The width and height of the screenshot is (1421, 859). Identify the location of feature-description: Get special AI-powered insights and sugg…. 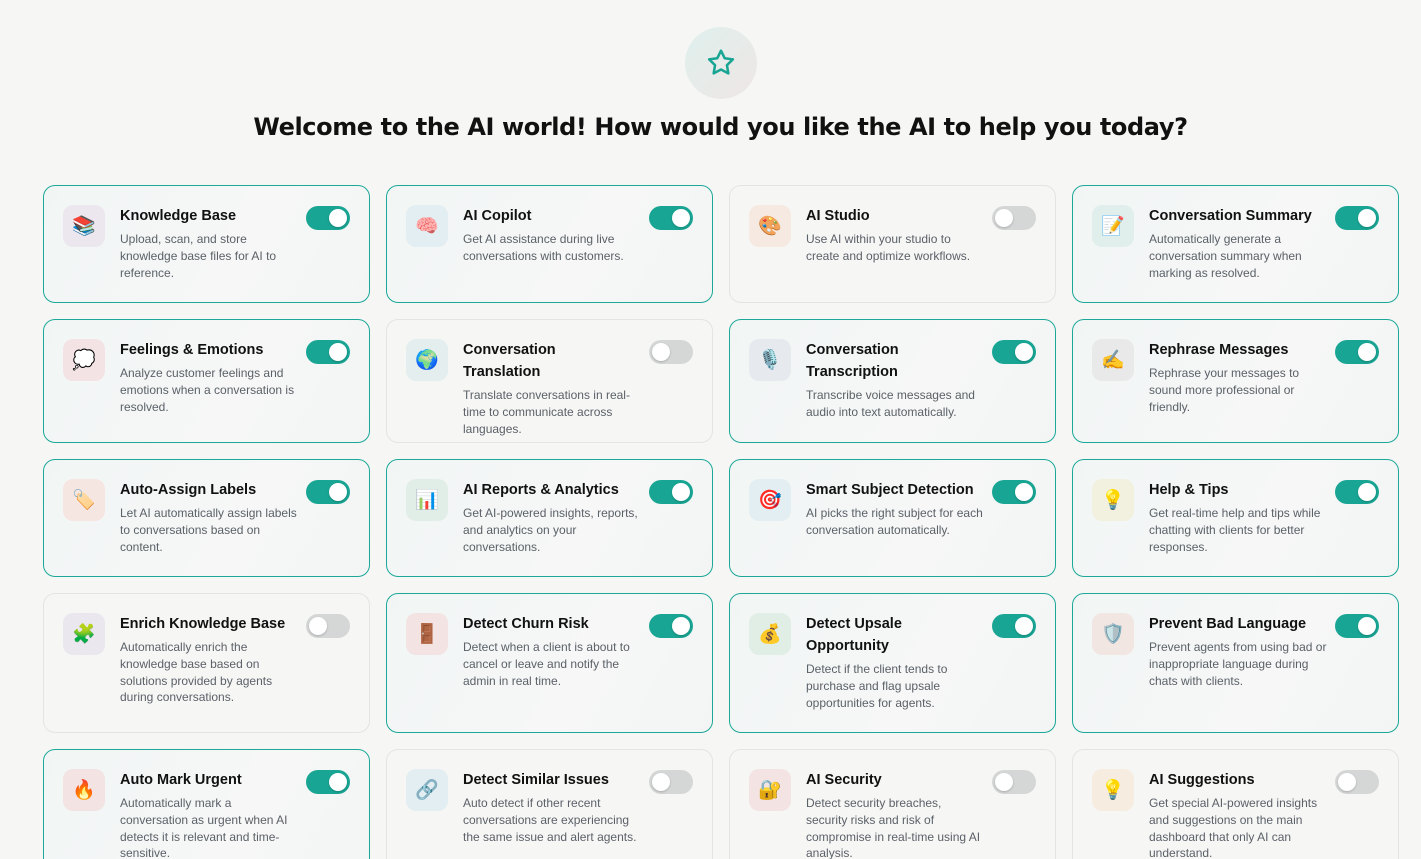
(1233, 827).